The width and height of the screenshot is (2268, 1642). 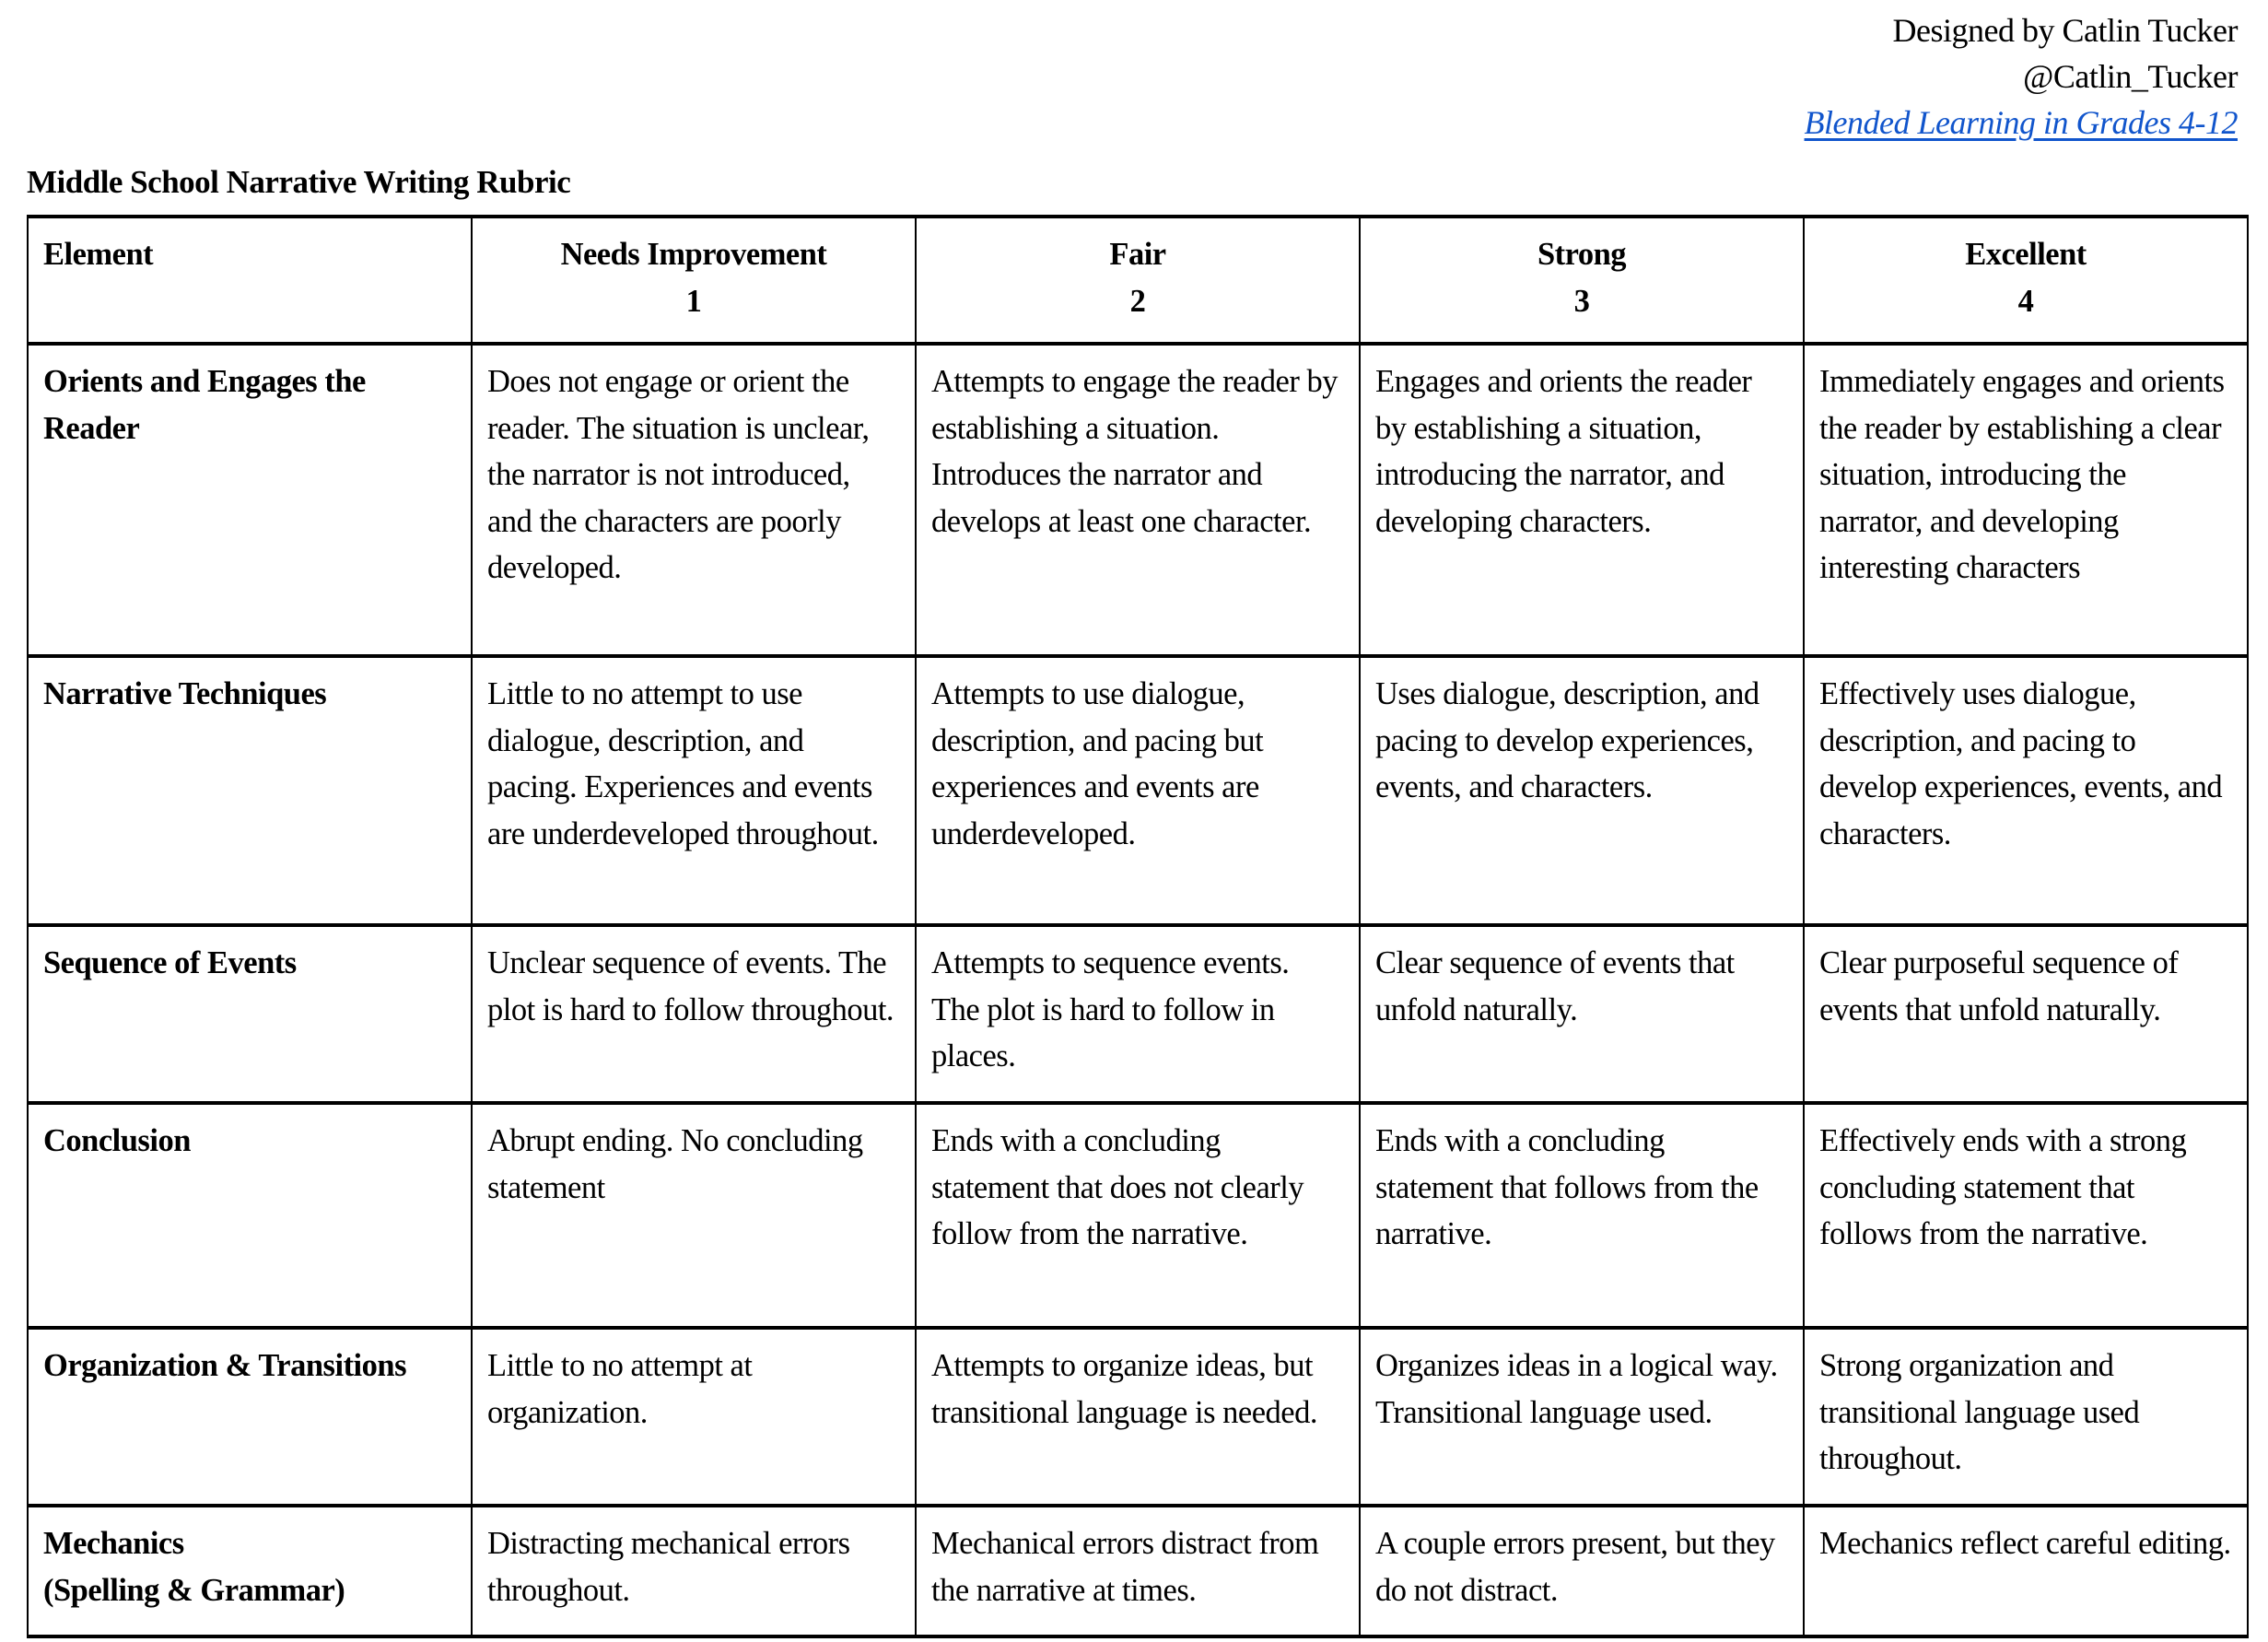 I want to click on score-value: 3, so click(x=1581, y=301).